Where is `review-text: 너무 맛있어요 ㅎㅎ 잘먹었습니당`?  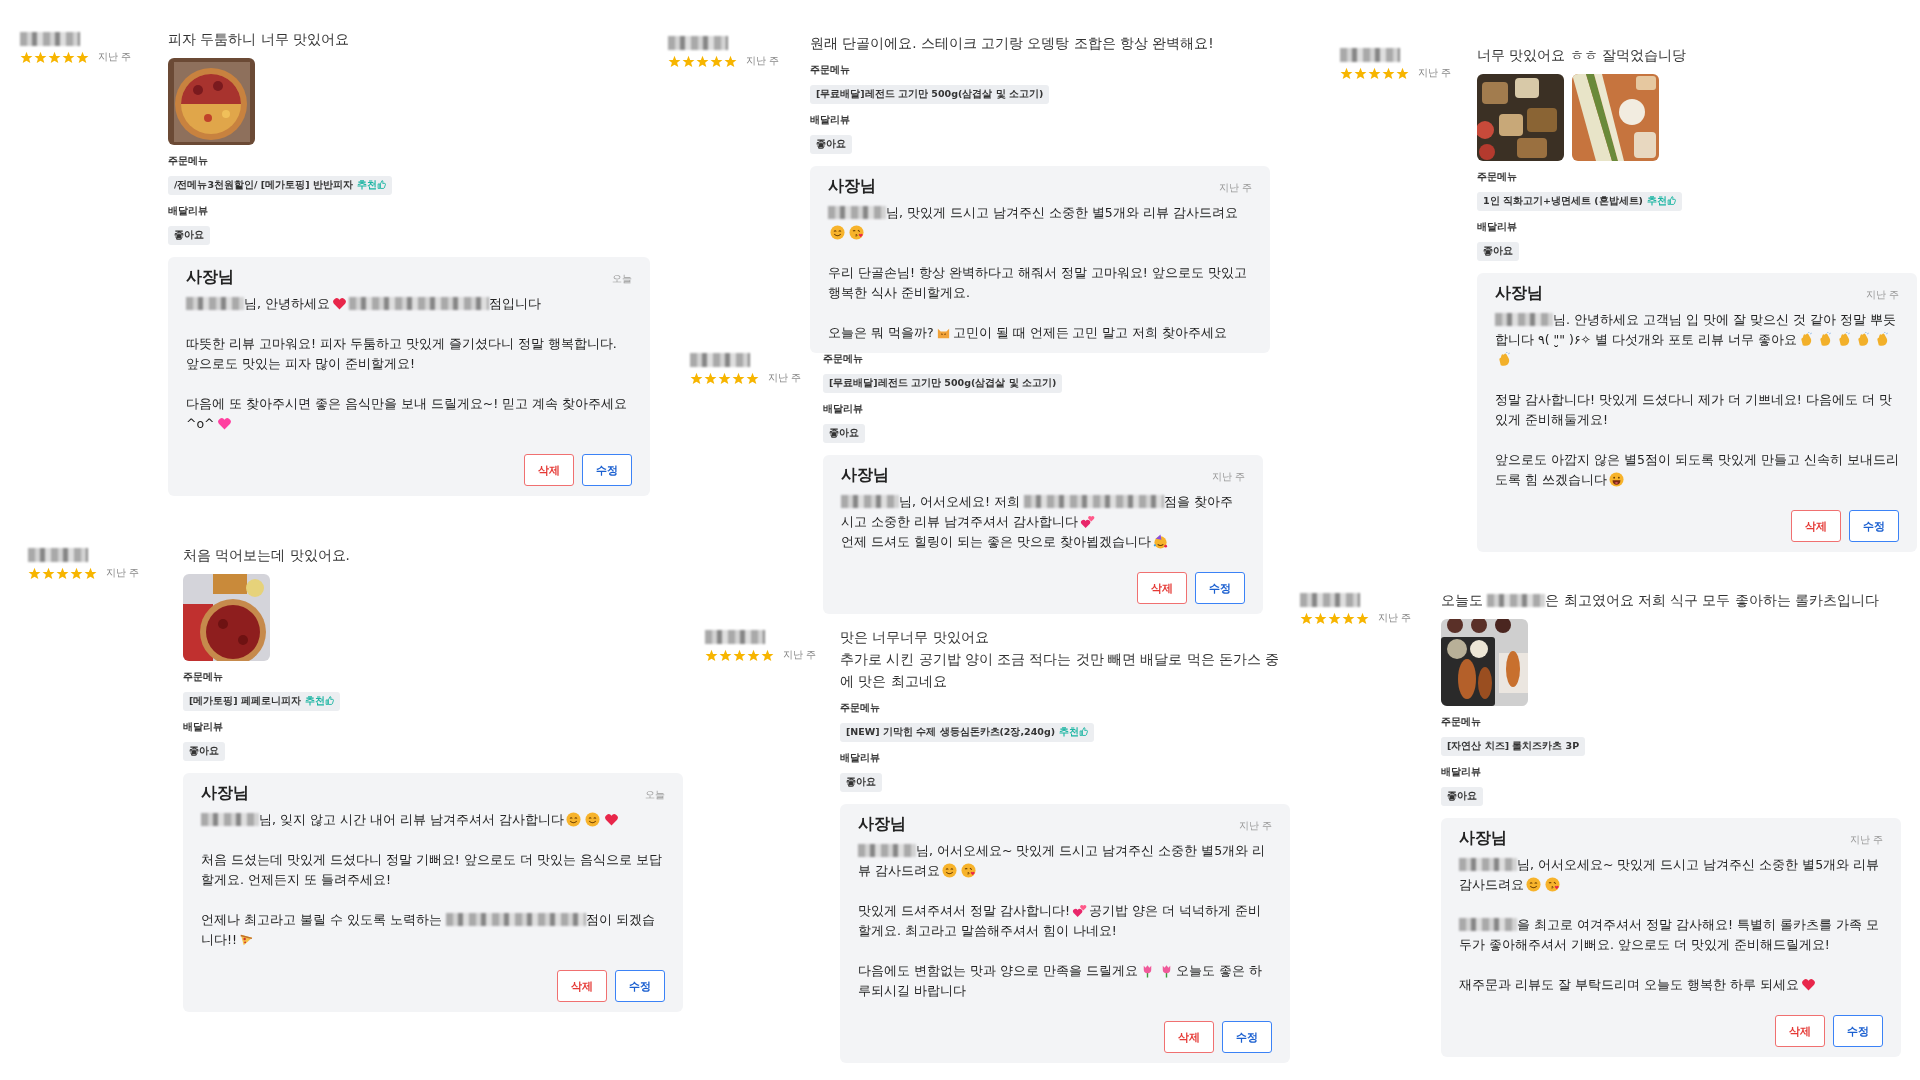
review-text: 너무 맛있어요 ㅎㅎ 잘먹었습니당 is located at coordinates (1582, 55).